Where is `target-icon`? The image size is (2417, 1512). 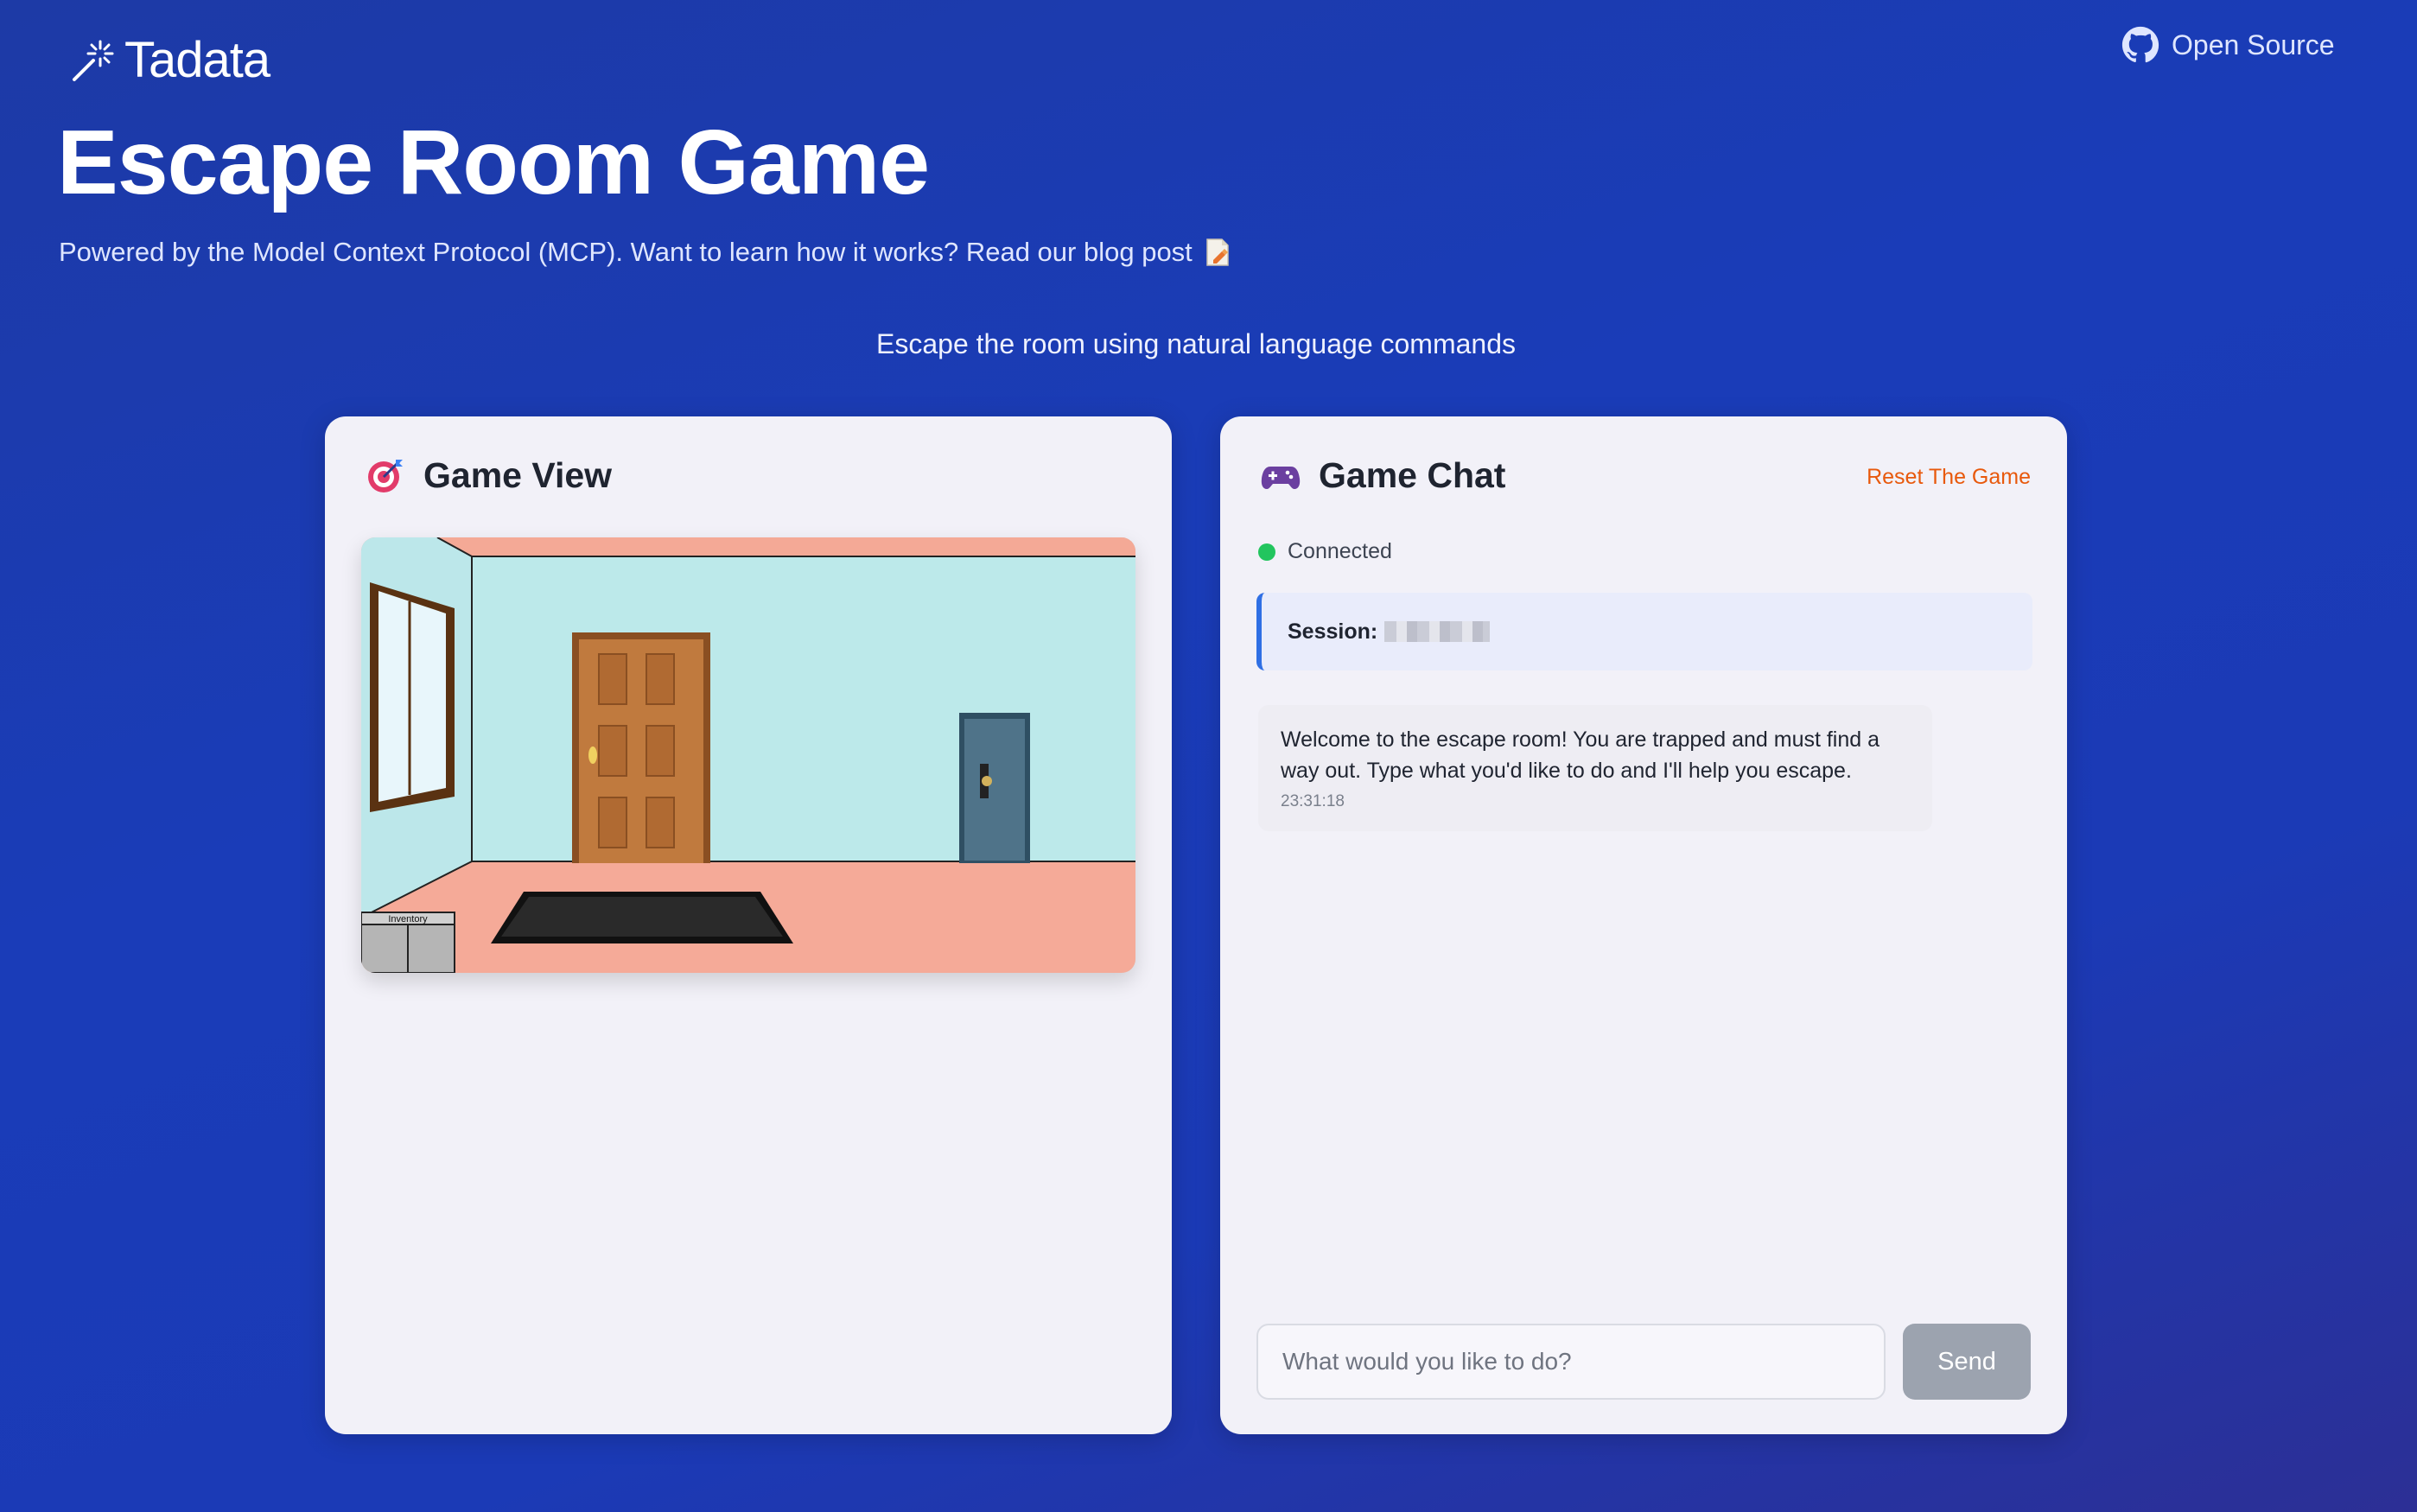 target-icon is located at coordinates (385, 475).